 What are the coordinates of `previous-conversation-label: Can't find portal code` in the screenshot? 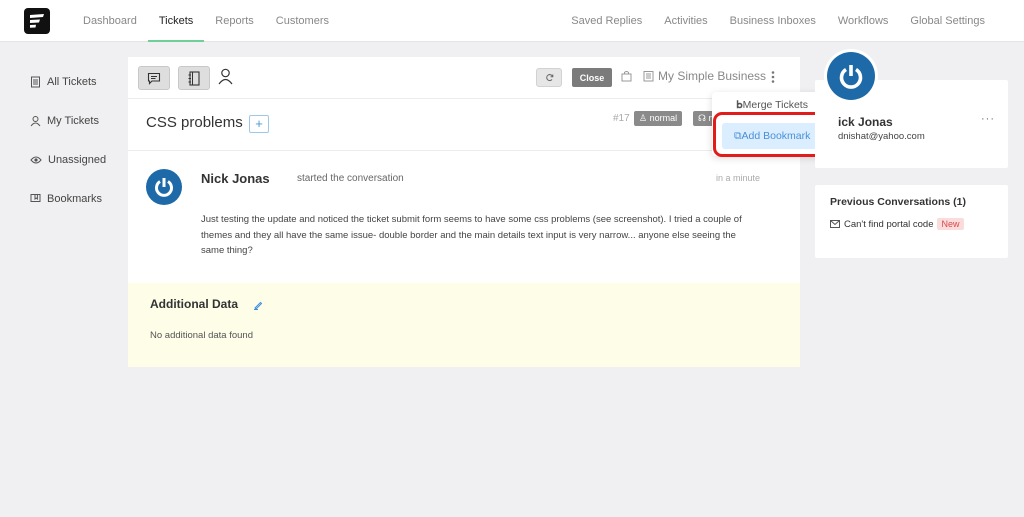 It's located at (889, 224).